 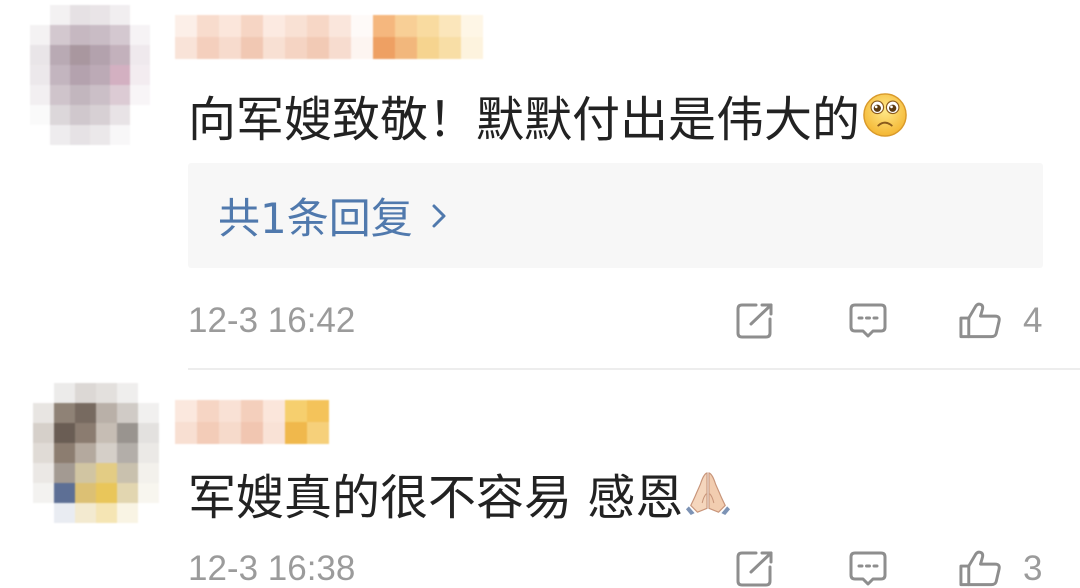 What do you see at coordinates (272, 320) in the screenshot?
I see `timestamp: 12-3 16:42` at bounding box center [272, 320].